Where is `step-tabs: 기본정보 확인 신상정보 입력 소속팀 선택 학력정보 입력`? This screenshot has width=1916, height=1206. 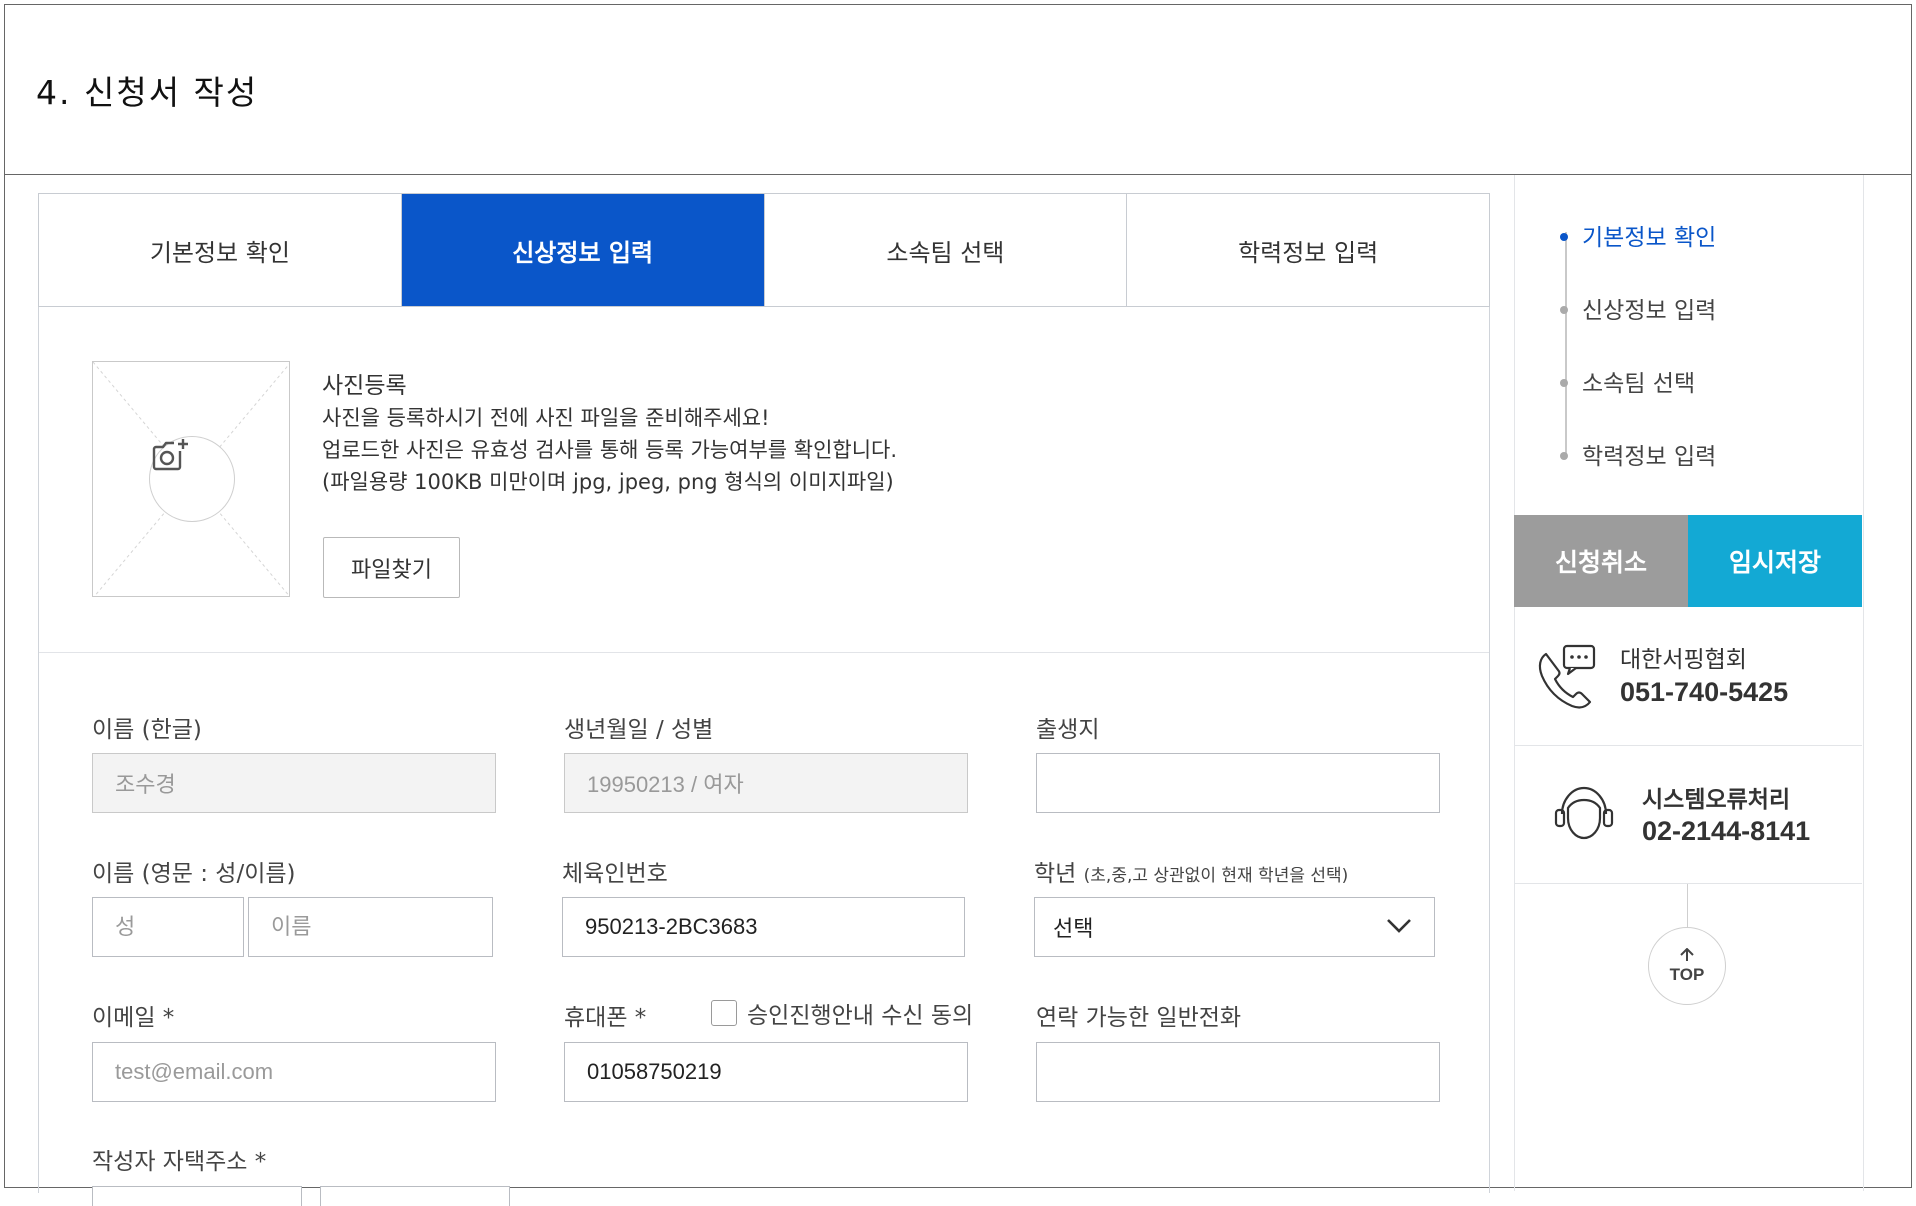 step-tabs: 기본정보 확인 신상정보 입력 소속팀 선택 학력정보 입력 is located at coordinates (764, 250).